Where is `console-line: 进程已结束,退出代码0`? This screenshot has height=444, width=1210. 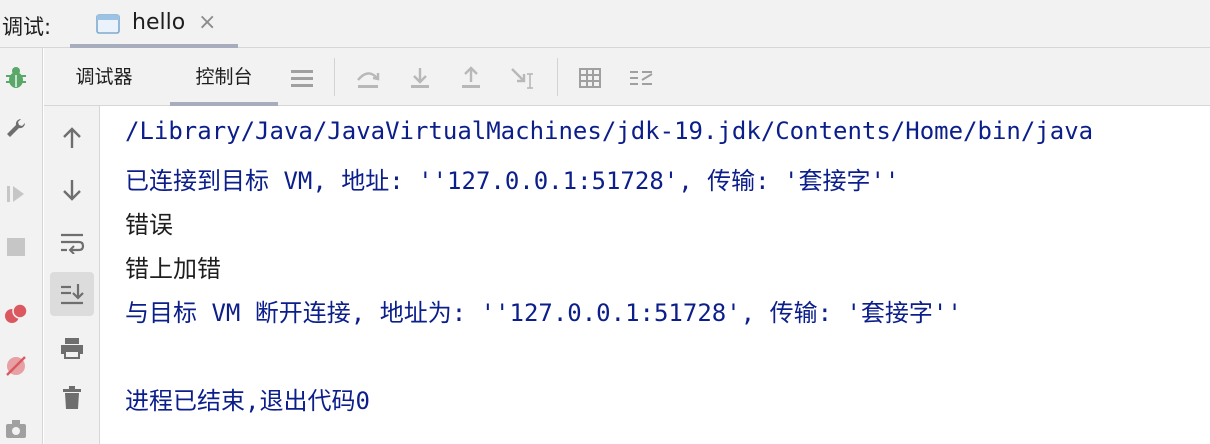
console-line: 进程已结束,退出代码0 is located at coordinates (247, 401).